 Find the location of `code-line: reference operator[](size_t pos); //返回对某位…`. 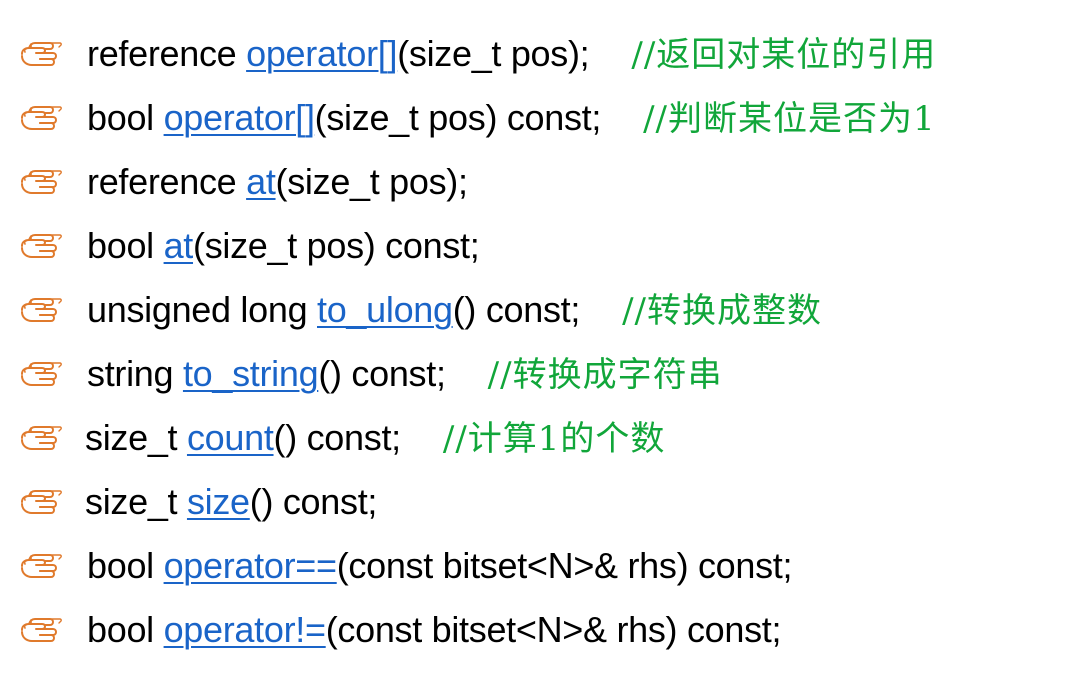

code-line: reference operator[](size_t pos); //返回对某位… is located at coordinates (511, 54).